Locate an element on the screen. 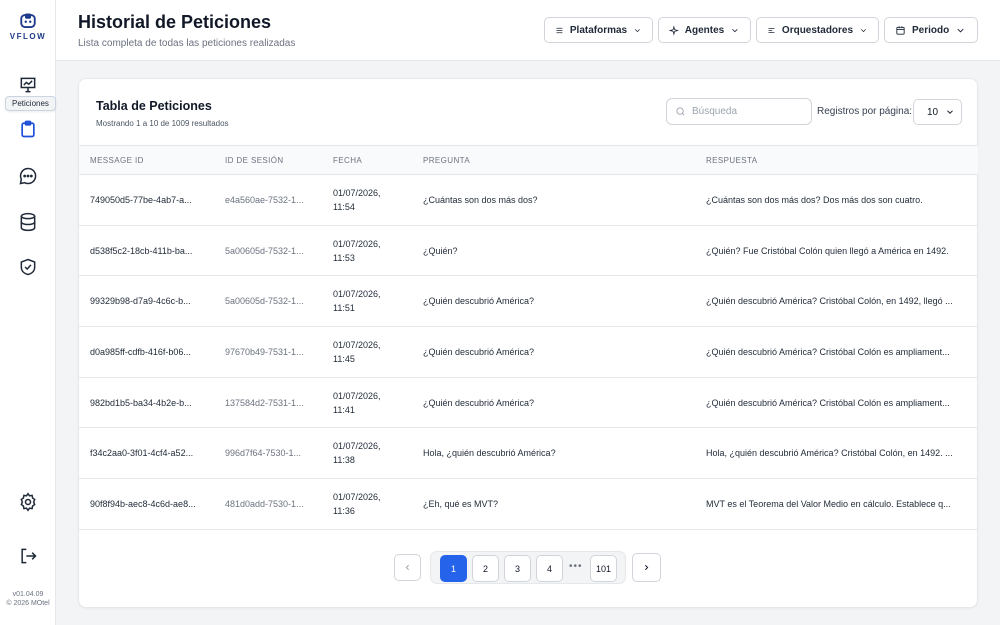 The image size is (1000, 625). sidebar: VFLOW Peticiones v01.04.09 © 2026 MOtel is located at coordinates (28, 312).